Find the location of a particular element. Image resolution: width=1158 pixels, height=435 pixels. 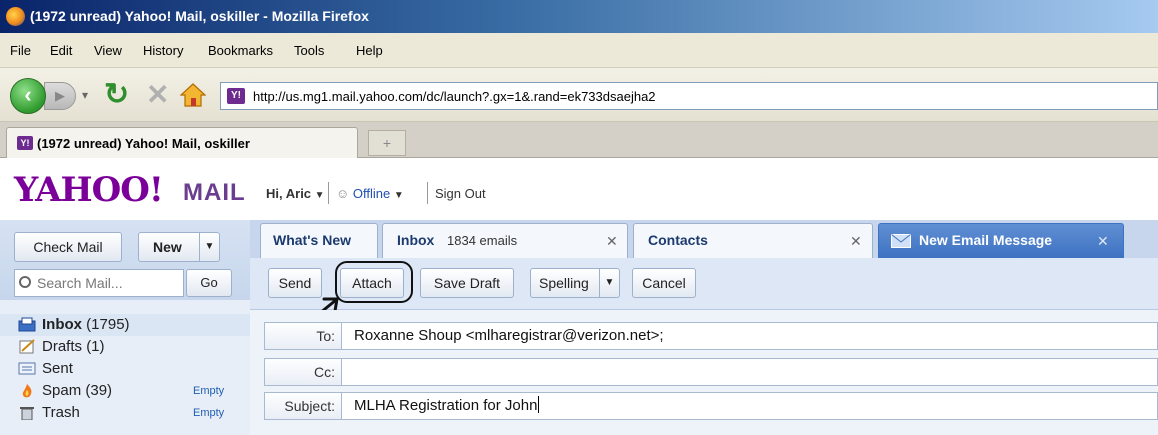

tab-label: Contacts is located at coordinates (678, 240).